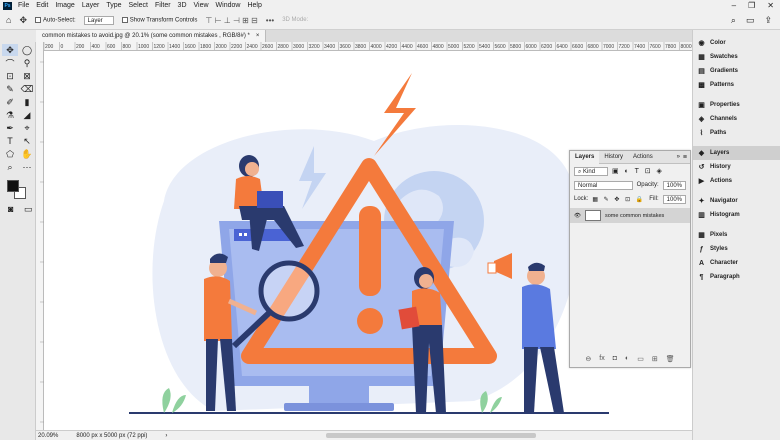 This screenshot has height=440, width=780. Describe the element at coordinates (643, 157) in the screenshot. I see `tab-actions: Actions` at that location.